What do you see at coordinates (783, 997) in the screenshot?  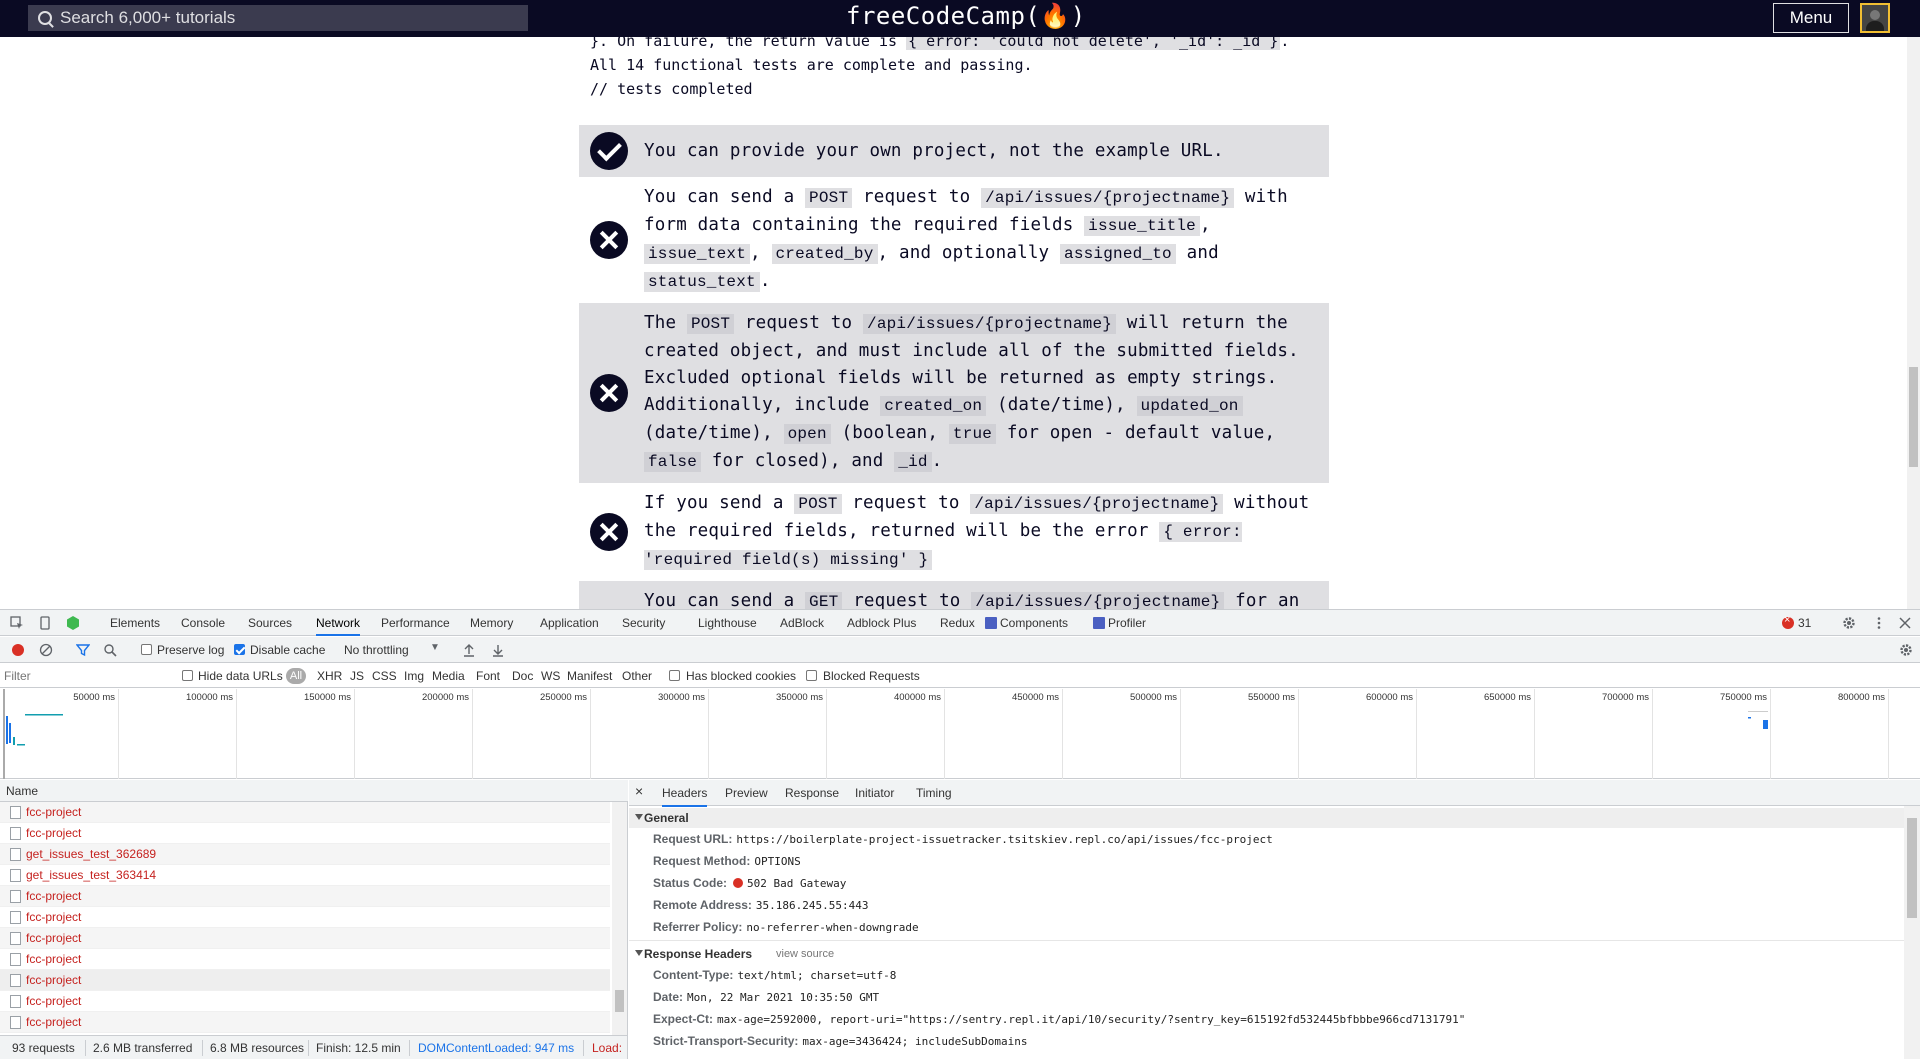 I see `header-value: Mon, 22 Mar 2021 10:35:50 GMT` at bounding box center [783, 997].